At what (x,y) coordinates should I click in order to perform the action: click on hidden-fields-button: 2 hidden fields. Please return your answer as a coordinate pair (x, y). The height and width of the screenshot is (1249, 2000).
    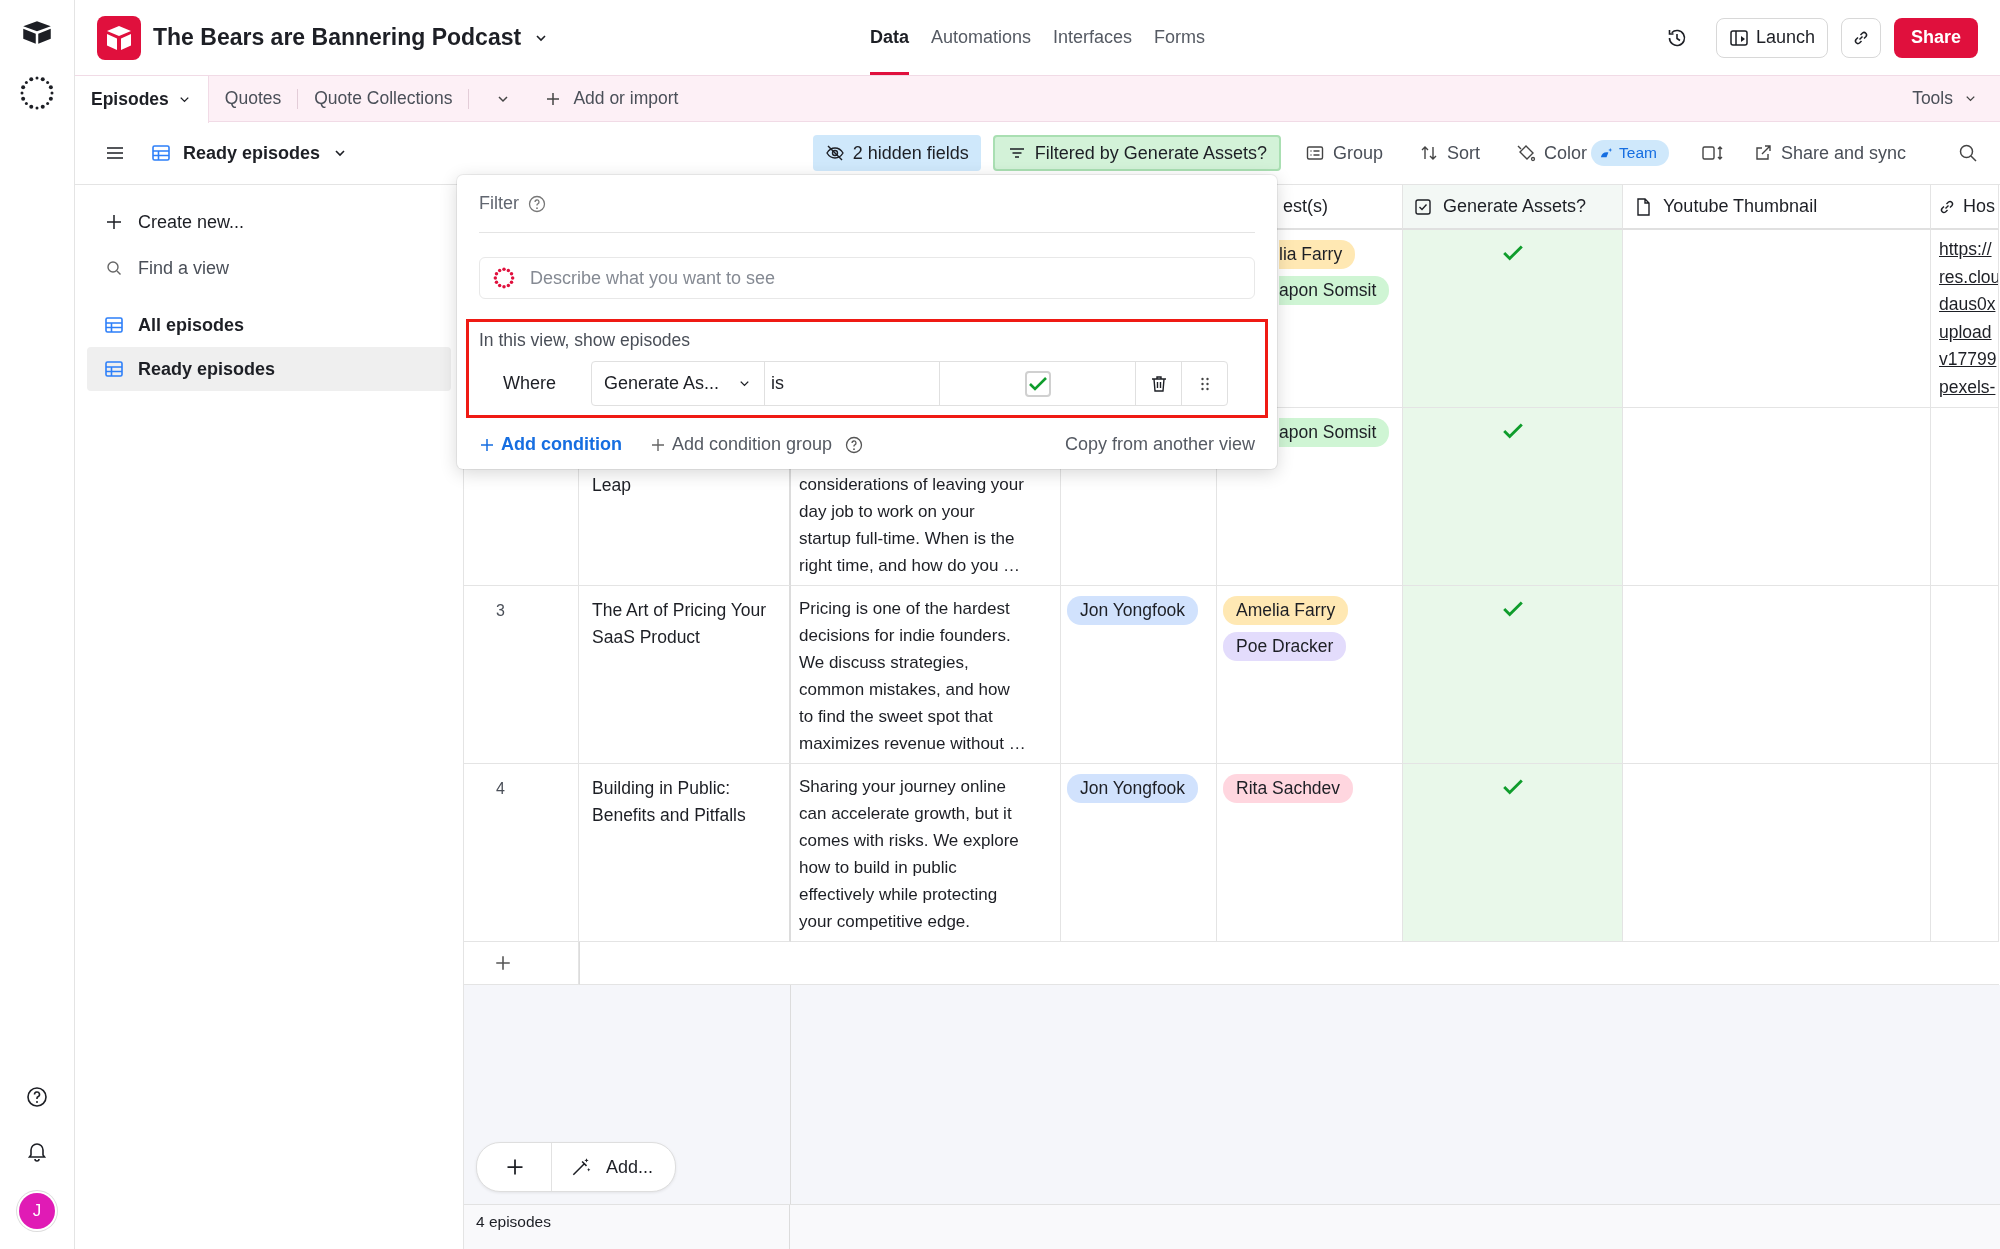
    Looking at the image, I should click on (896, 153).